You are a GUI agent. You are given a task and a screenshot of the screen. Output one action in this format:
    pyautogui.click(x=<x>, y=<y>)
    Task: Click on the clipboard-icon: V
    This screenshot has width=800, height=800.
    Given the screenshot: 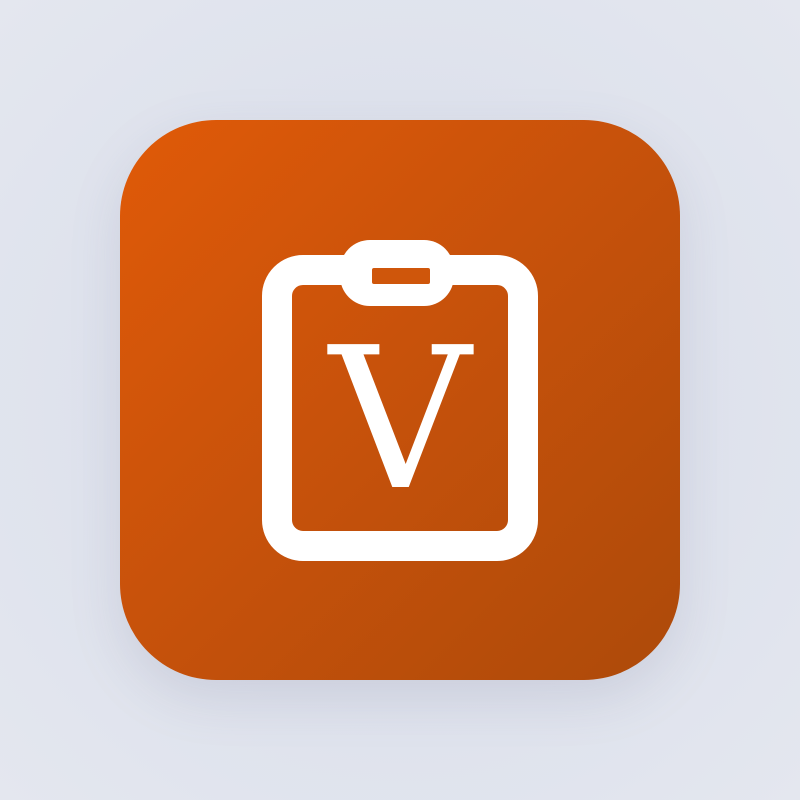 What is the action you would take?
    pyautogui.click(x=400, y=400)
    